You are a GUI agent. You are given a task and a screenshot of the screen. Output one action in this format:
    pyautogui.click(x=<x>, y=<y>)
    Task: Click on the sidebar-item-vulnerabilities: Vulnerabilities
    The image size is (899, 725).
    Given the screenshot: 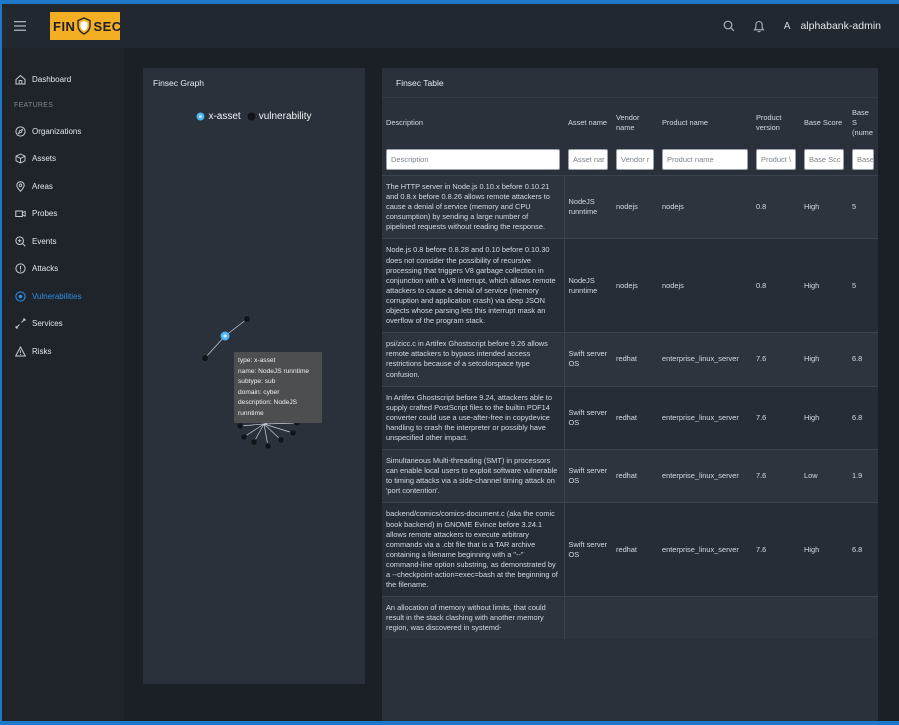 What is the action you would take?
    pyautogui.click(x=63, y=297)
    